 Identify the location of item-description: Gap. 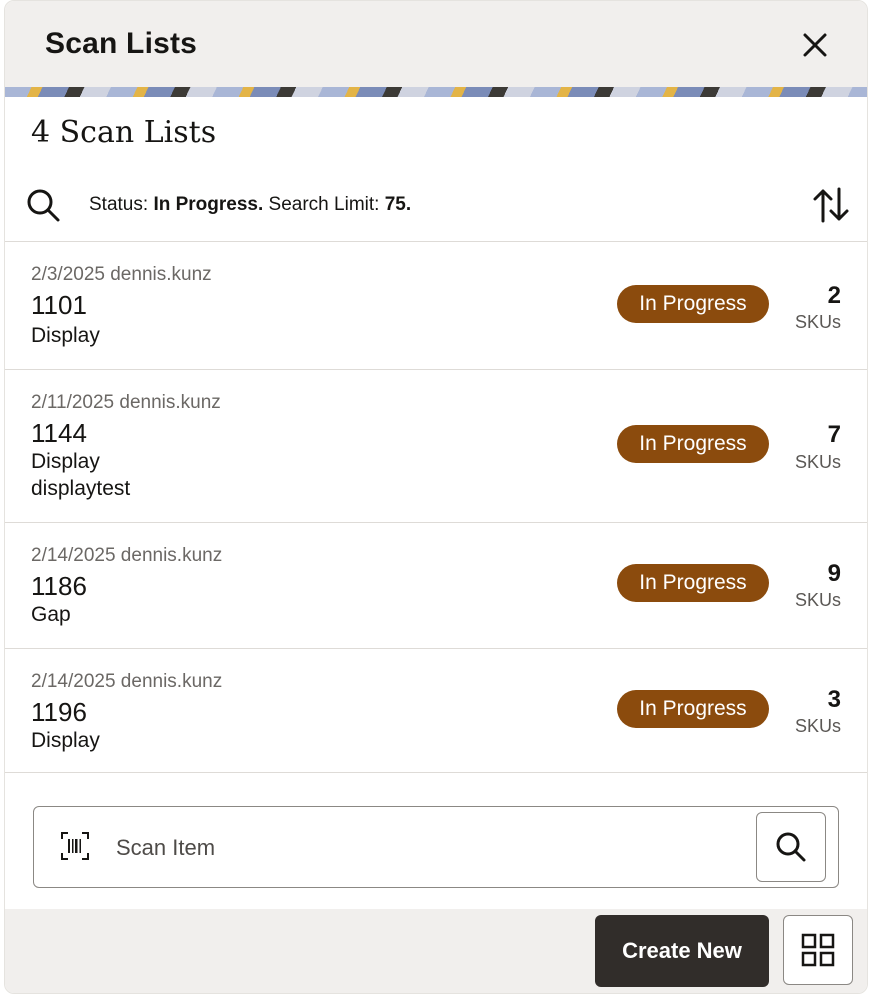
(51, 614).